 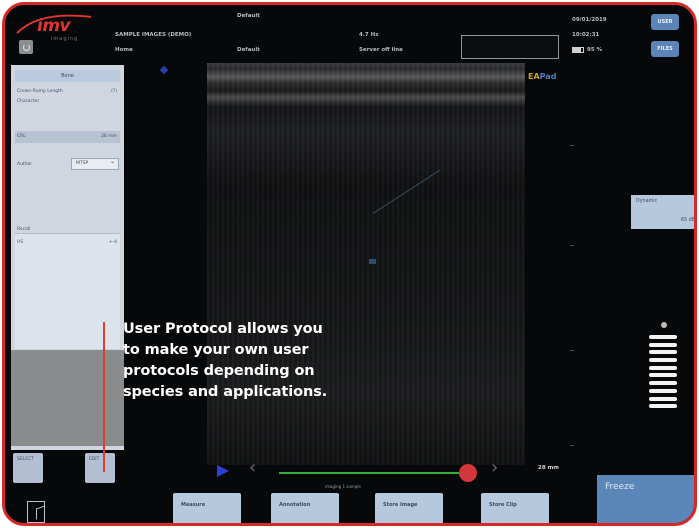 I want to click on protocol-row: Crown-Rump Length (?), so click(x=67, y=91).